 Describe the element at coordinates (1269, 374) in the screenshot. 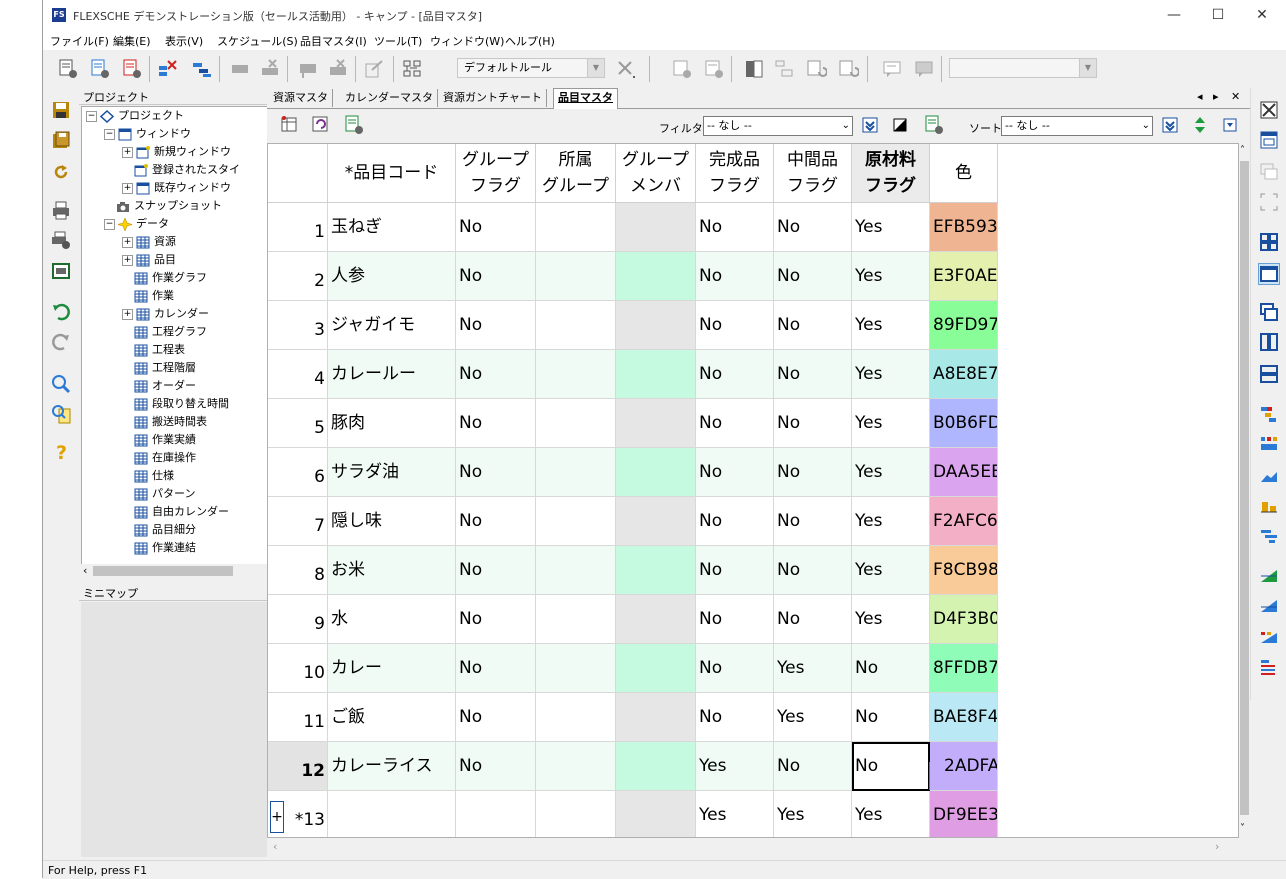

I see `tile-horizontal-icon` at that location.